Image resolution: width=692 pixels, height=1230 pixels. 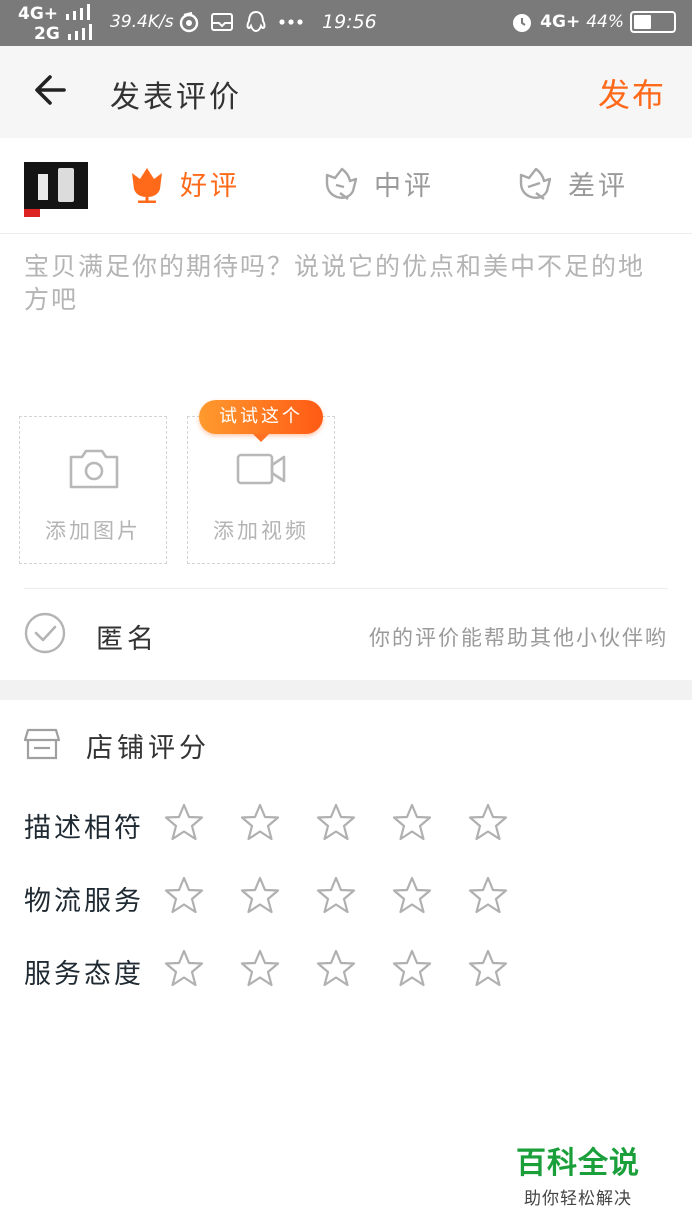 I want to click on mail-icon, so click(x=222, y=22).